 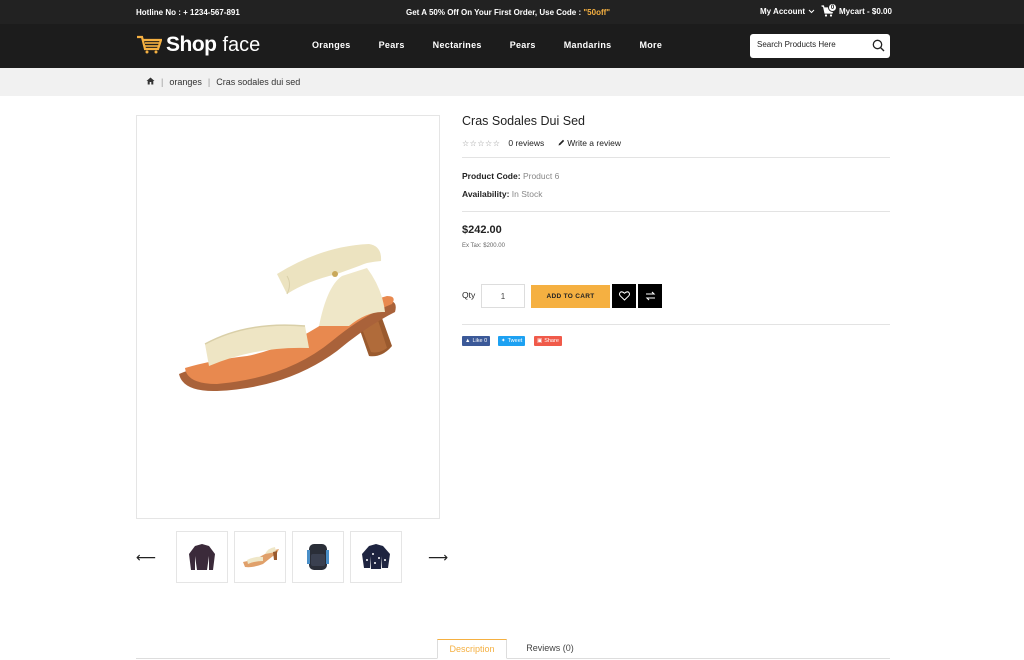 I want to click on reviews-link: 0 reviews, so click(x=526, y=143).